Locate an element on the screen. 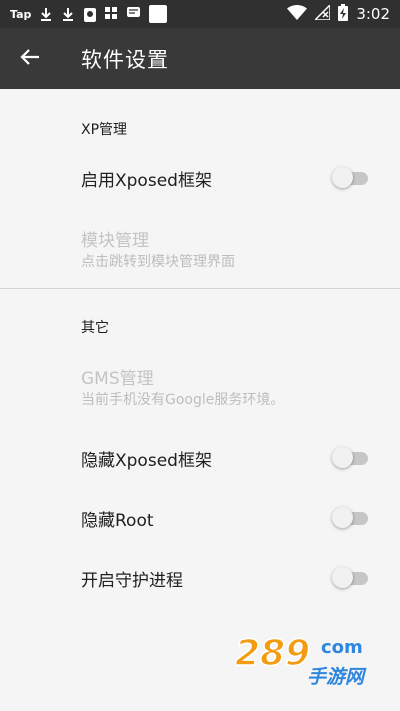 This screenshot has height=711, width=400. page-title: 软件设置 is located at coordinates (125, 59).